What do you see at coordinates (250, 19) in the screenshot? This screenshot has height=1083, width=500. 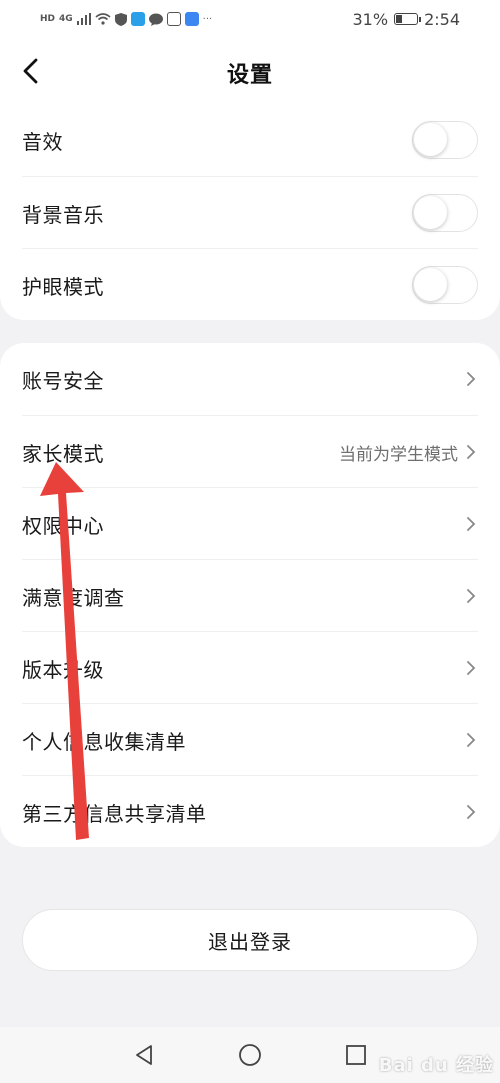 I see `status-bar: HD 4G ··· 31% 2:54` at bounding box center [250, 19].